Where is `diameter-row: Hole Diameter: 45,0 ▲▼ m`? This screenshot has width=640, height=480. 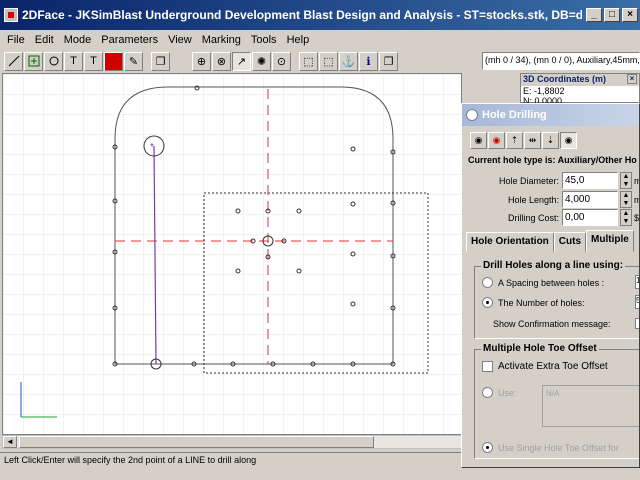
diameter-row: Hole Diameter: 45,0 ▲▼ m is located at coordinates (550, 181).